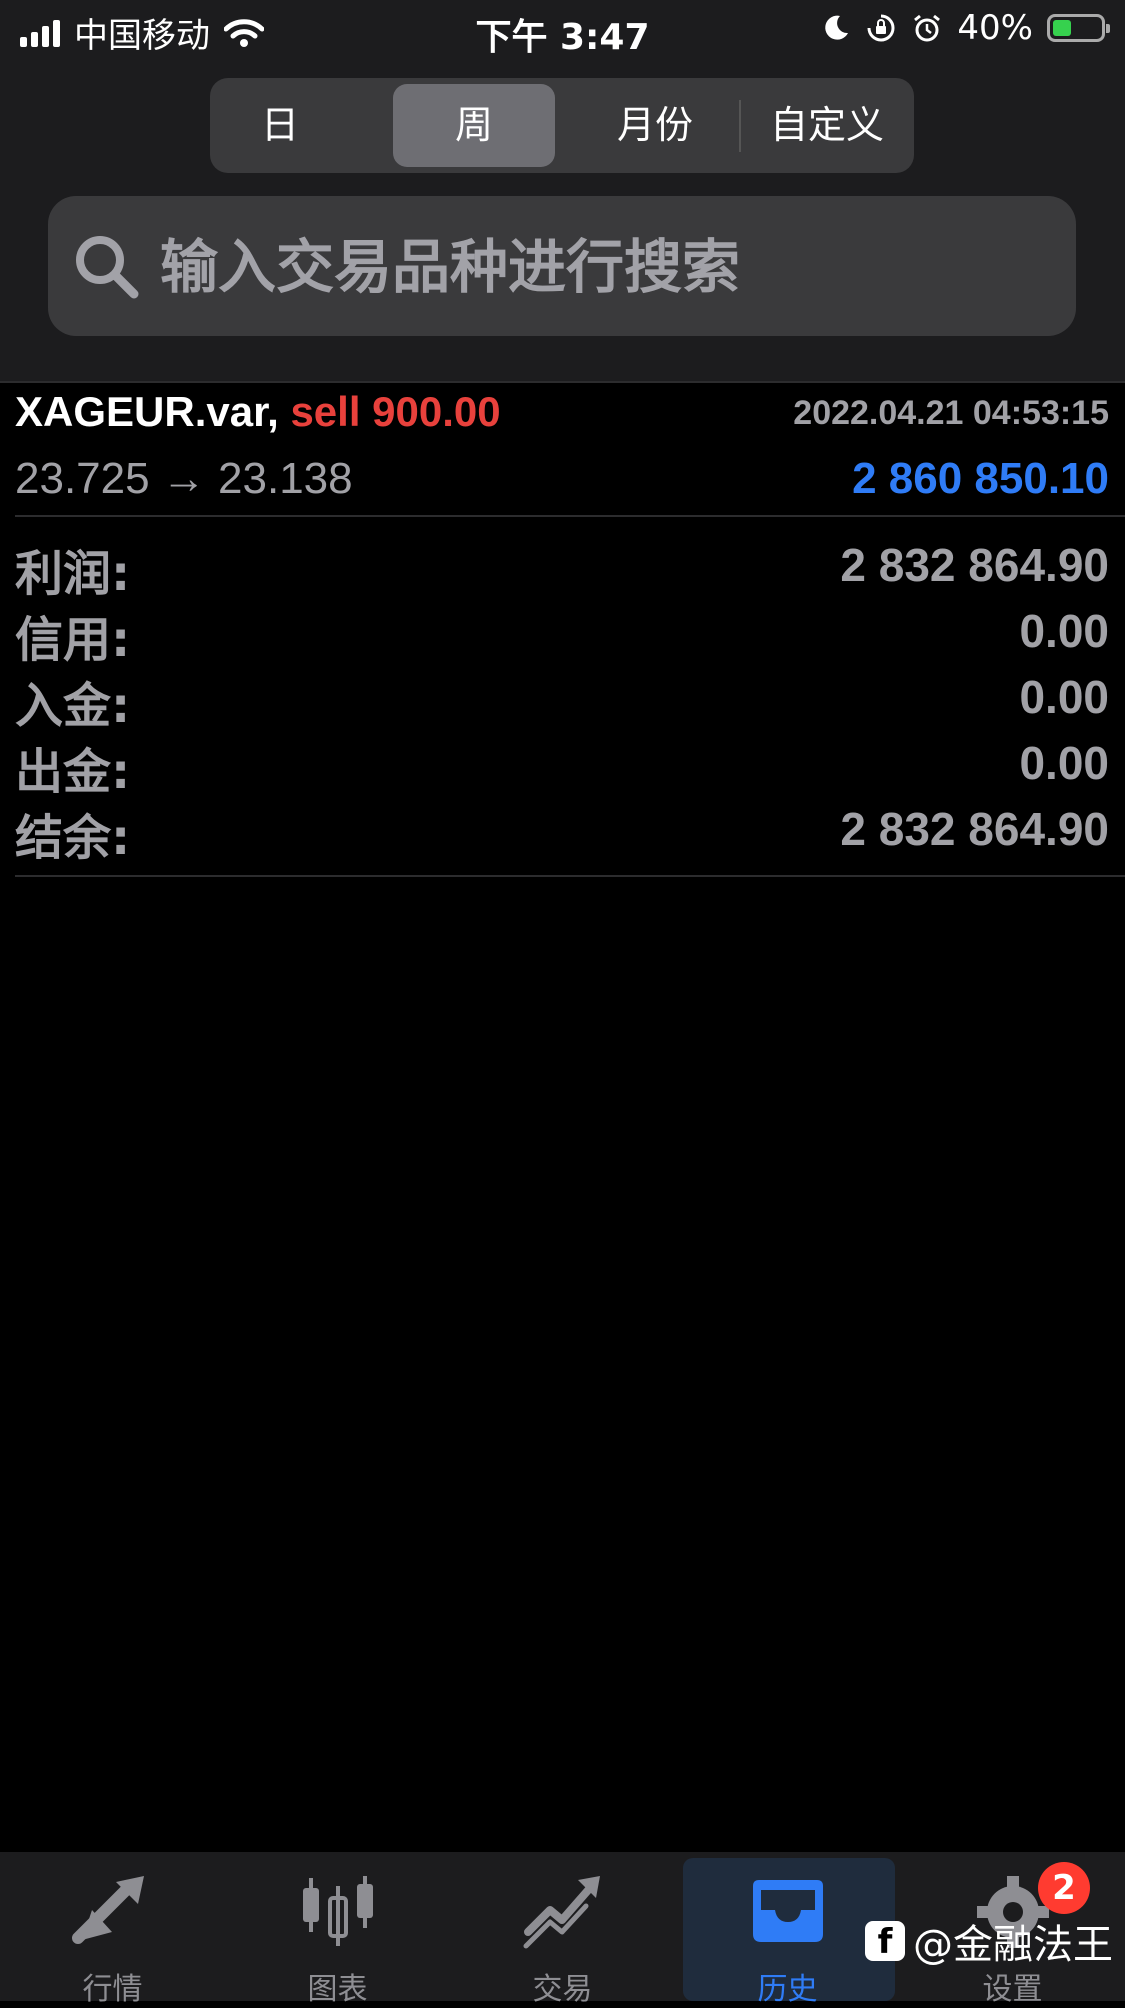 This screenshot has height=2008, width=1125. I want to click on deposit-value: 0.00, so click(1064, 697).